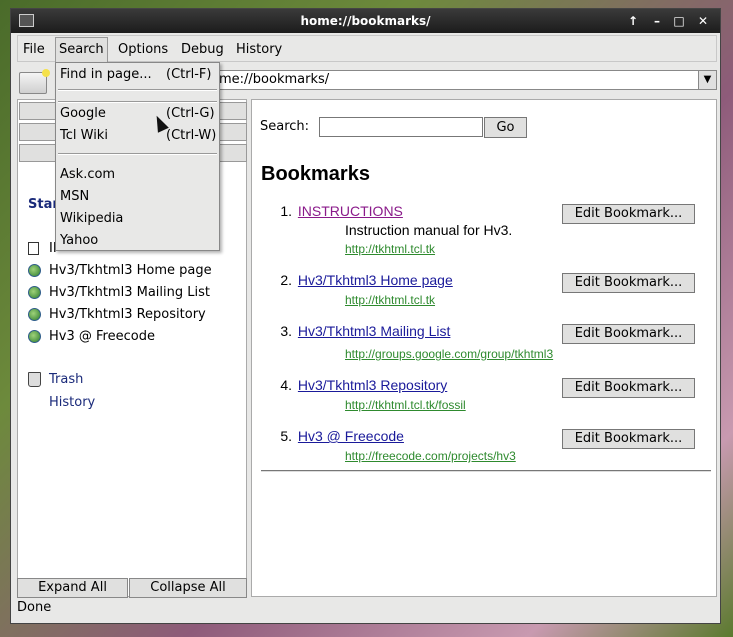 This screenshot has height=637, width=733. What do you see at coordinates (351, 436) in the screenshot?
I see `bookmark-title-link: Hv3 @ Freecode` at bounding box center [351, 436].